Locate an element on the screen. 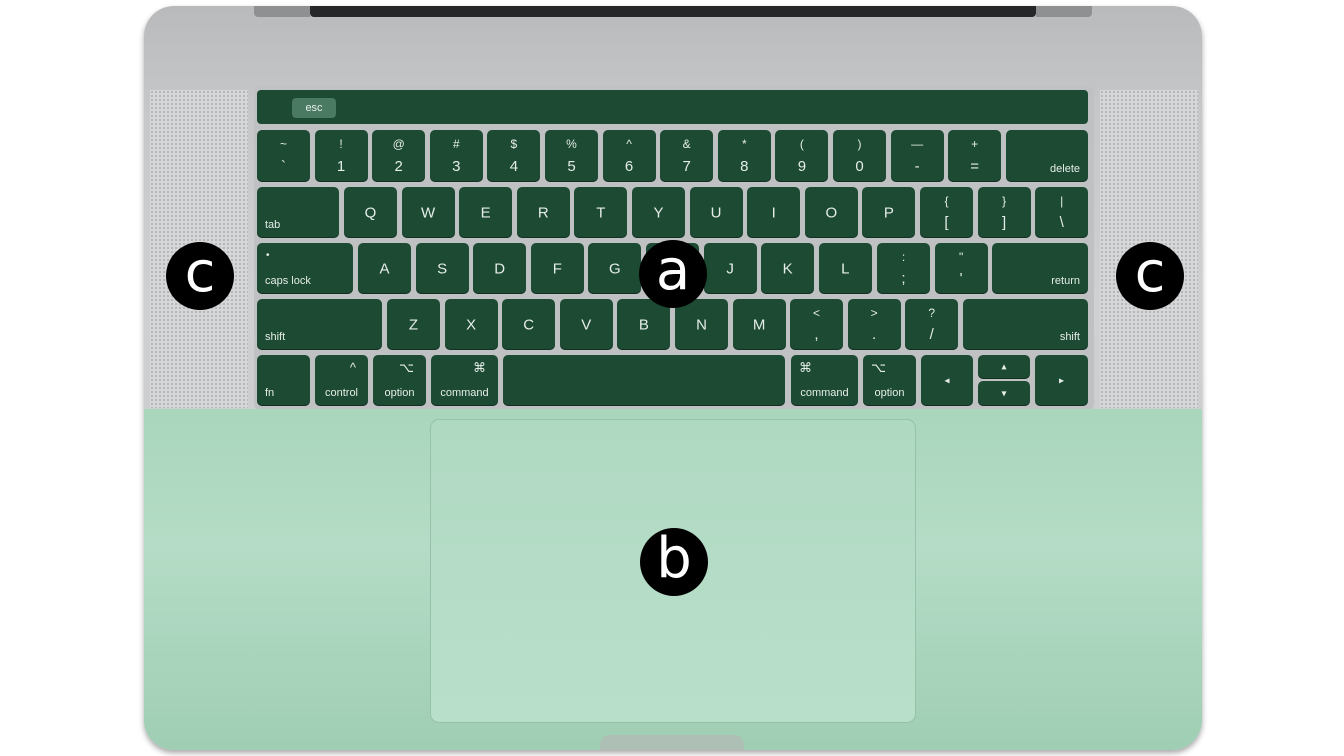 The height and width of the screenshot is (756, 1344). key-i: I is located at coordinates (774, 212).